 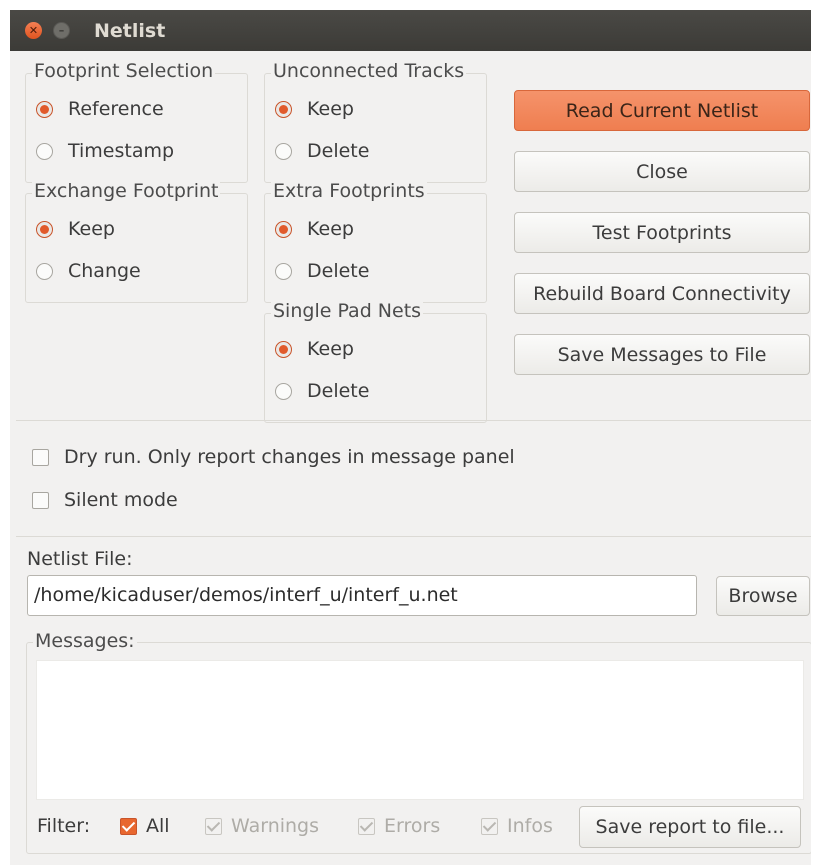 I want to click on radio-reference: Reference, so click(x=100, y=109).